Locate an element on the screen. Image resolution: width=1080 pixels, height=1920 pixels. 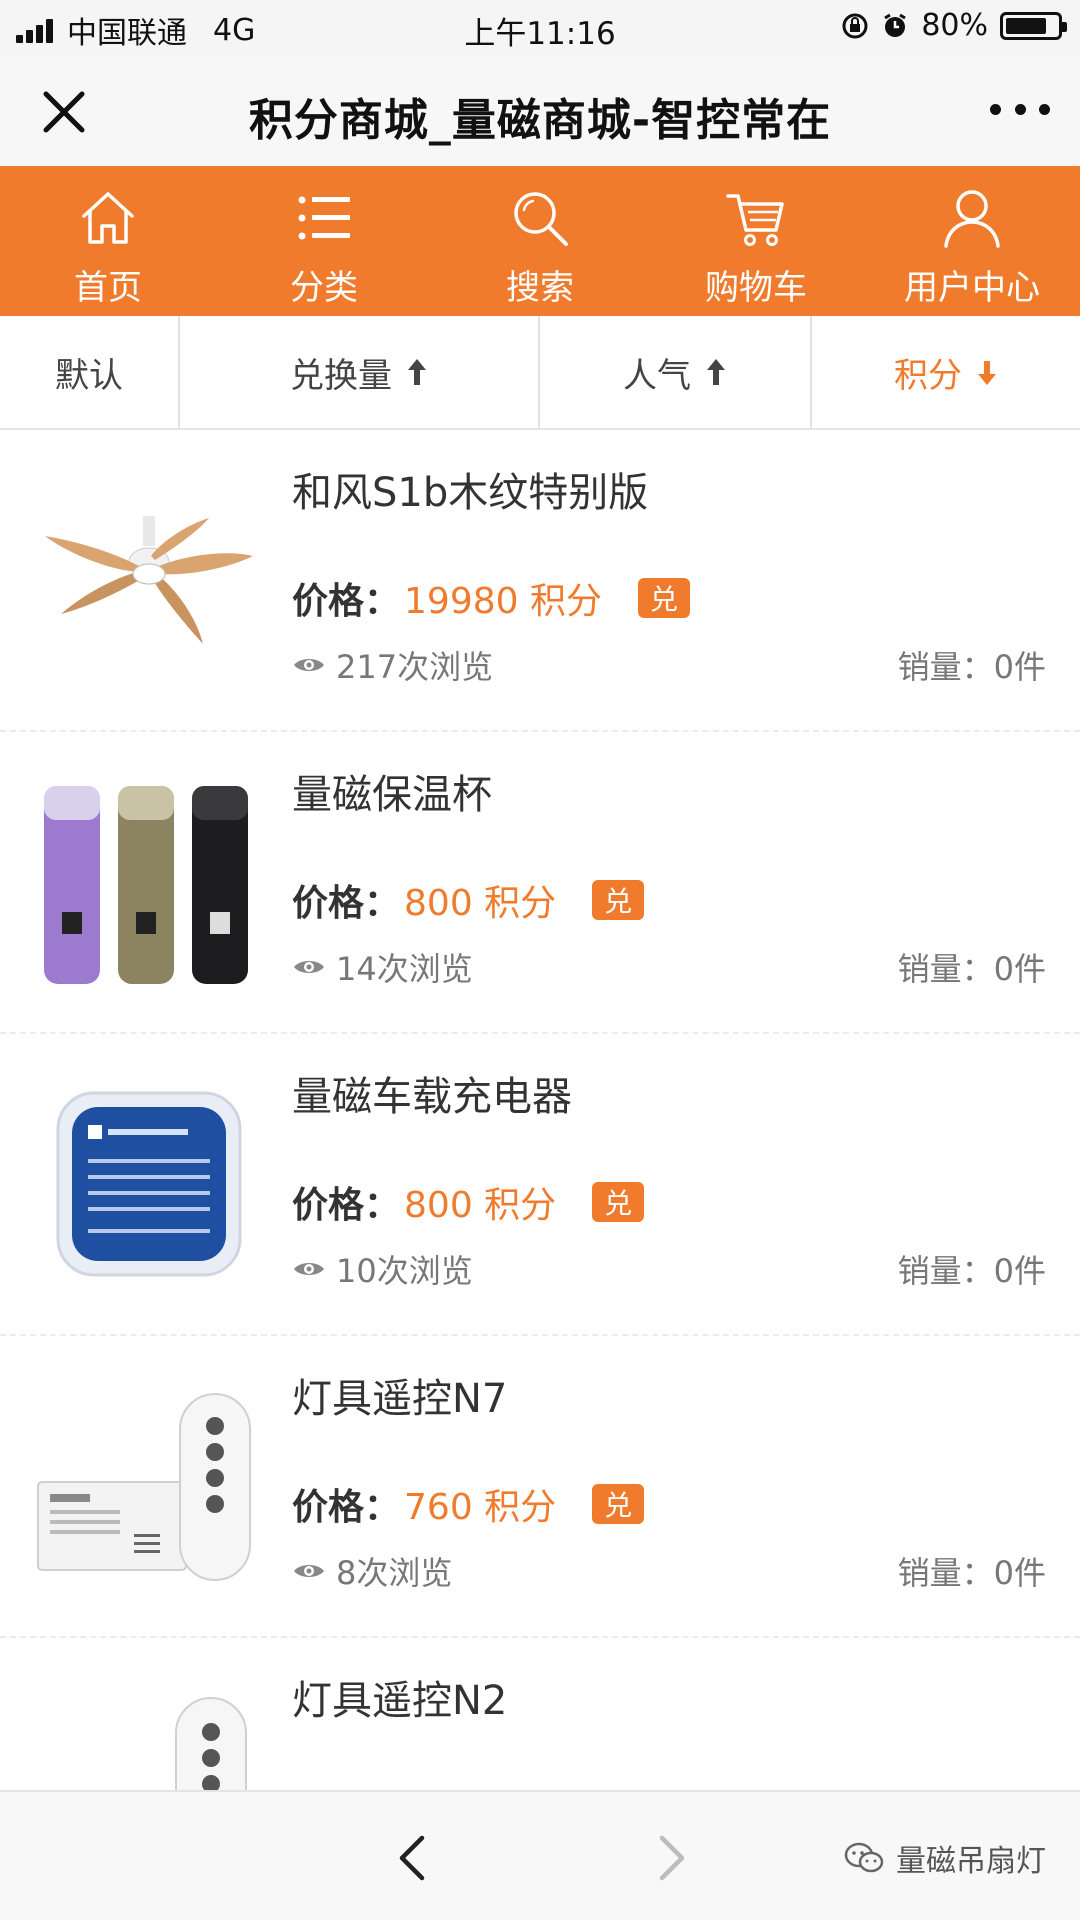
battery-percent: 80% is located at coordinates (954, 25).